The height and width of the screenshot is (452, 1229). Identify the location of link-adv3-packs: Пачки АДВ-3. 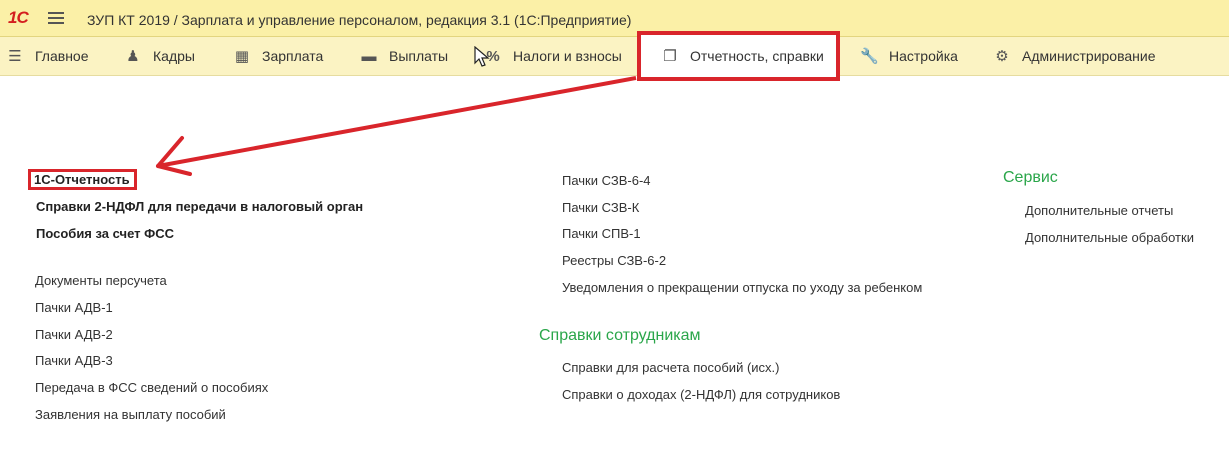
(74, 360).